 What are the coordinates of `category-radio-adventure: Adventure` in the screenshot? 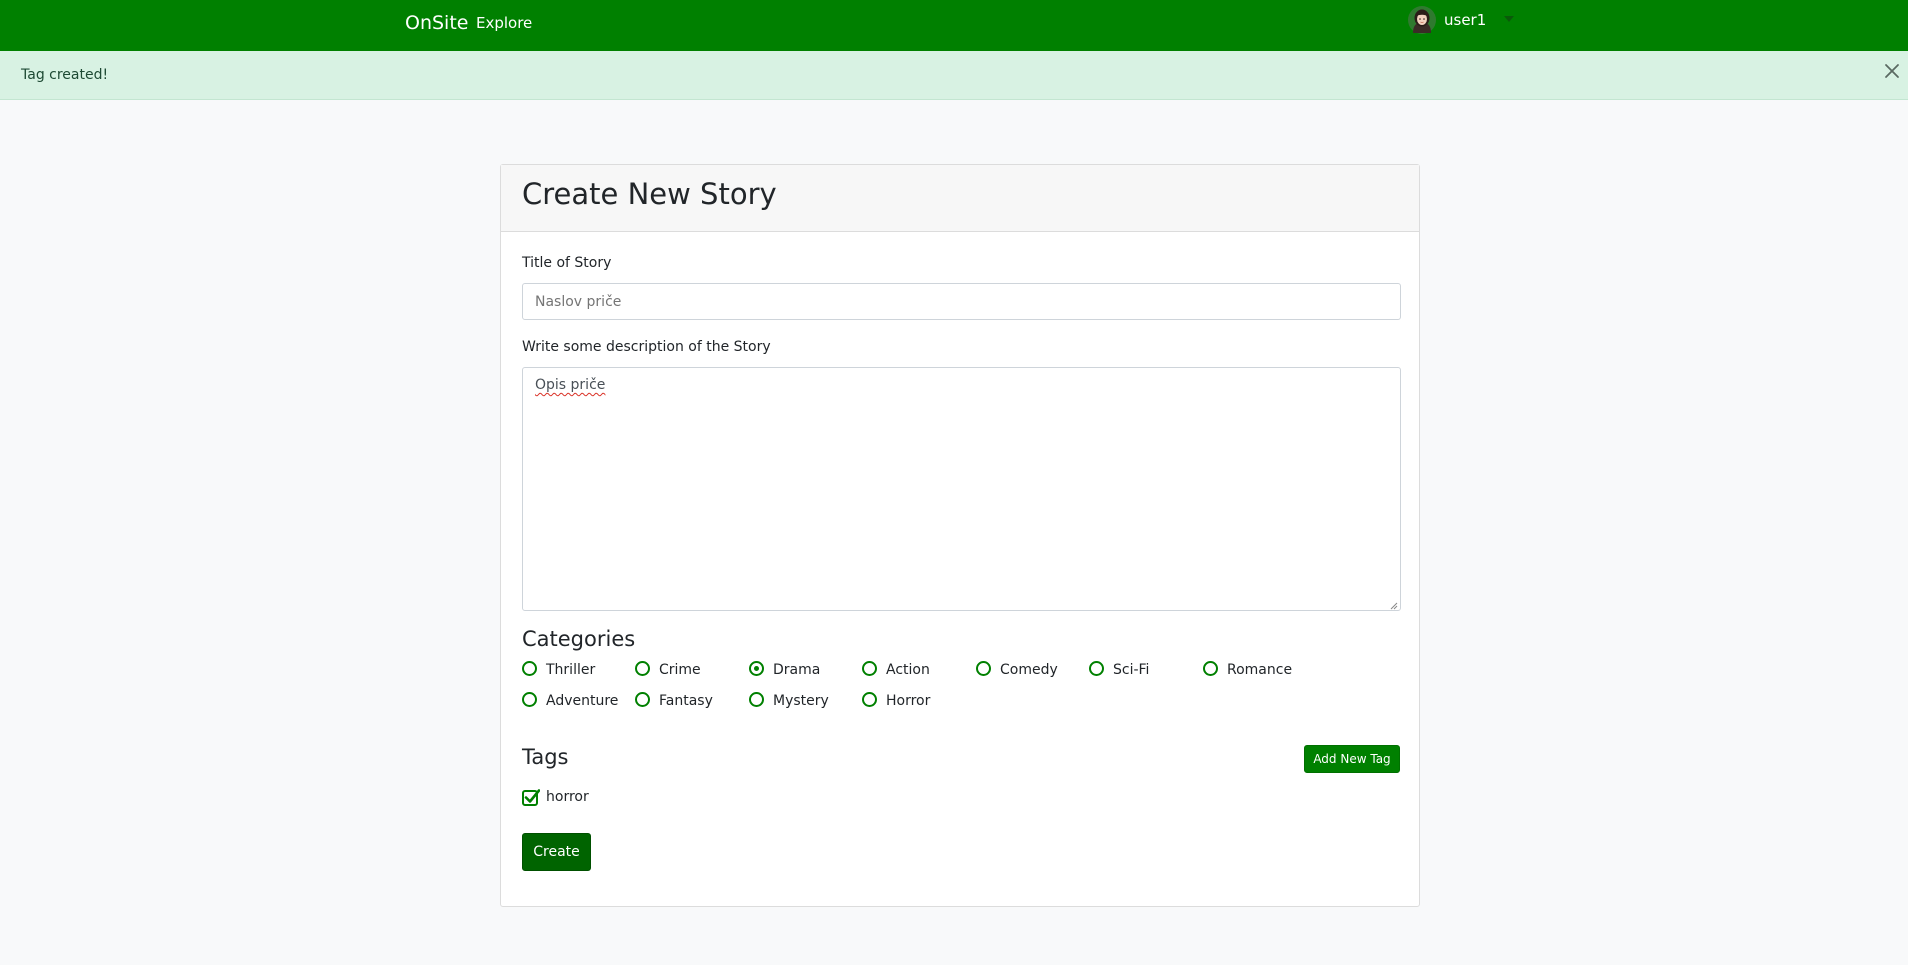 It's located at (570, 700).